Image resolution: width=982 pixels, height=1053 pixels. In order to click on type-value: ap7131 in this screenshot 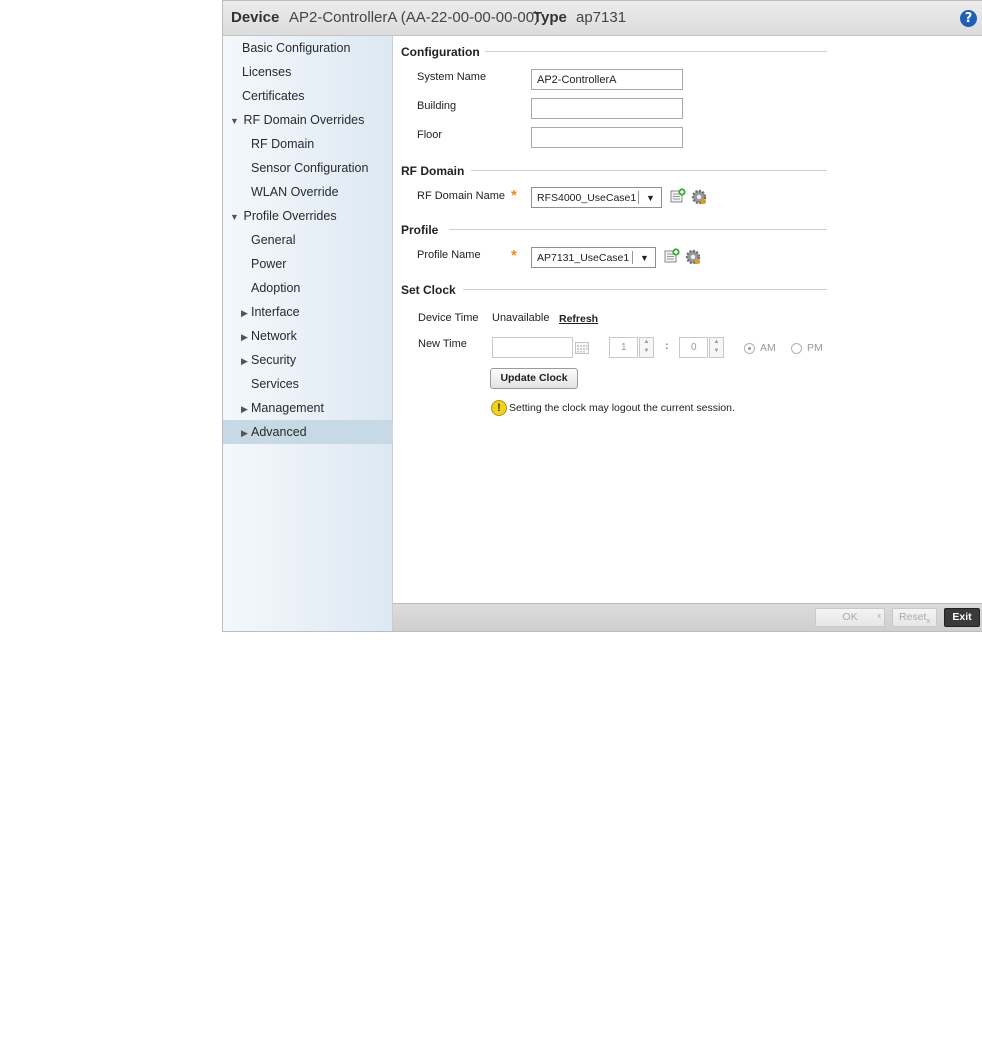, I will do `click(601, 17)`.